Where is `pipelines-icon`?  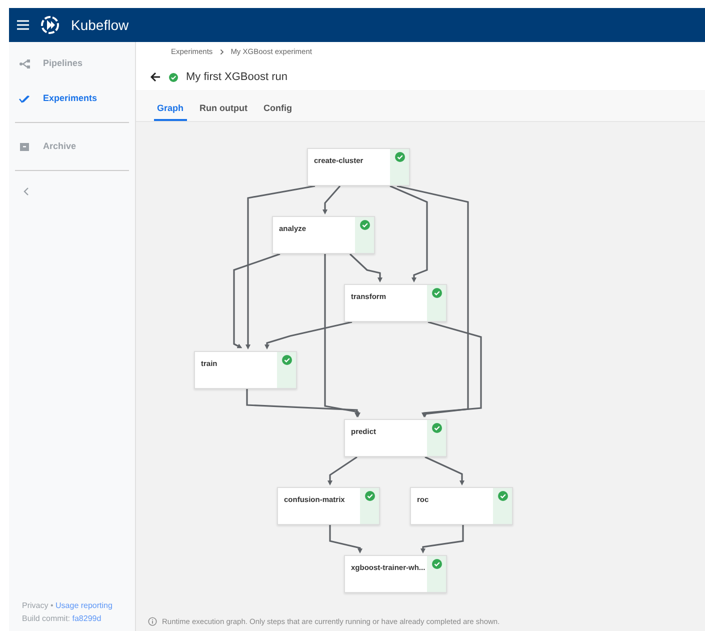
pipelines-icon is located at coordinates (24, 63).